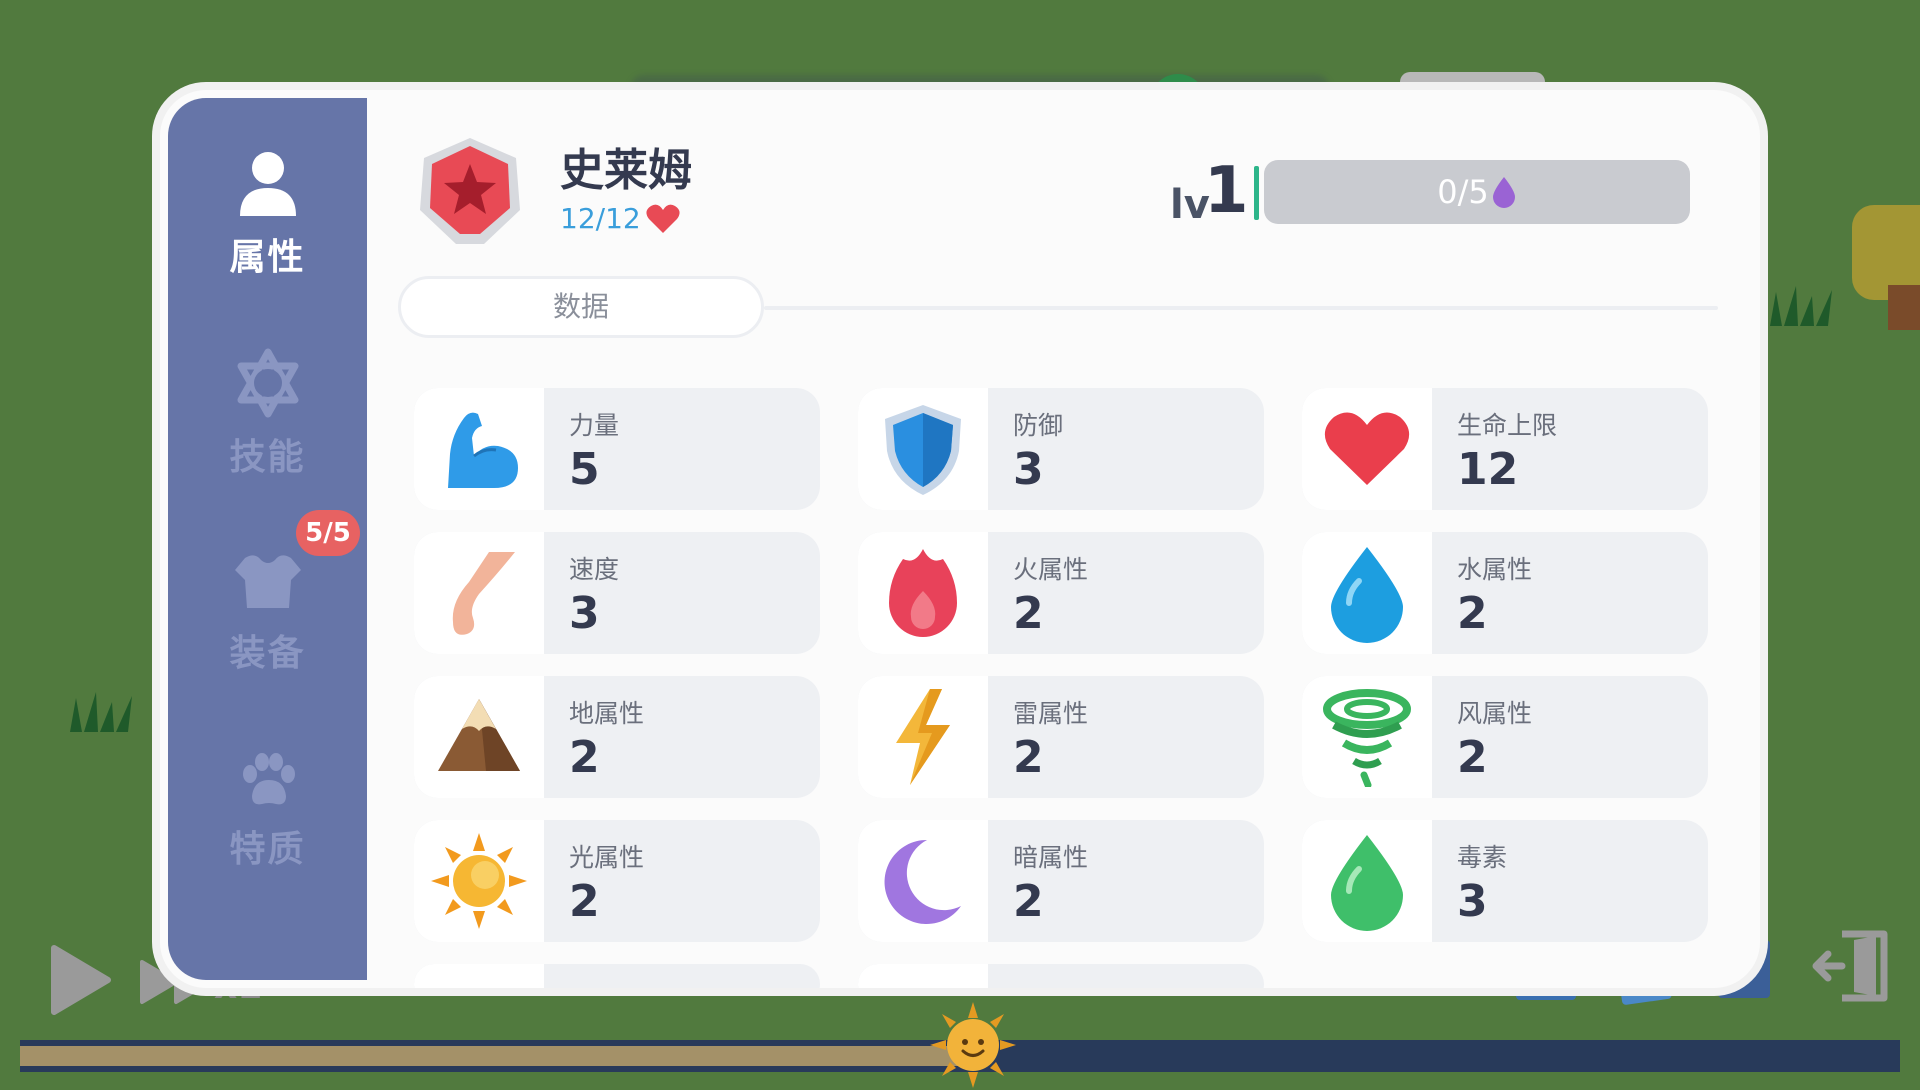  Describe the element at coordinates (1495, 713) in the screenshot. I see `stat-label: 风属性` at that location.